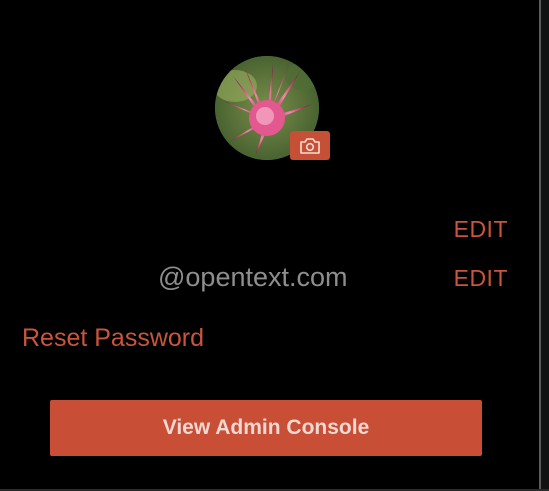 The height and width of the screenshot is (491, 549). What do you see at coordinates (253, 277) in the screenshot?
I see `email-value: @opentext.com` at bounding box center [253, 277].